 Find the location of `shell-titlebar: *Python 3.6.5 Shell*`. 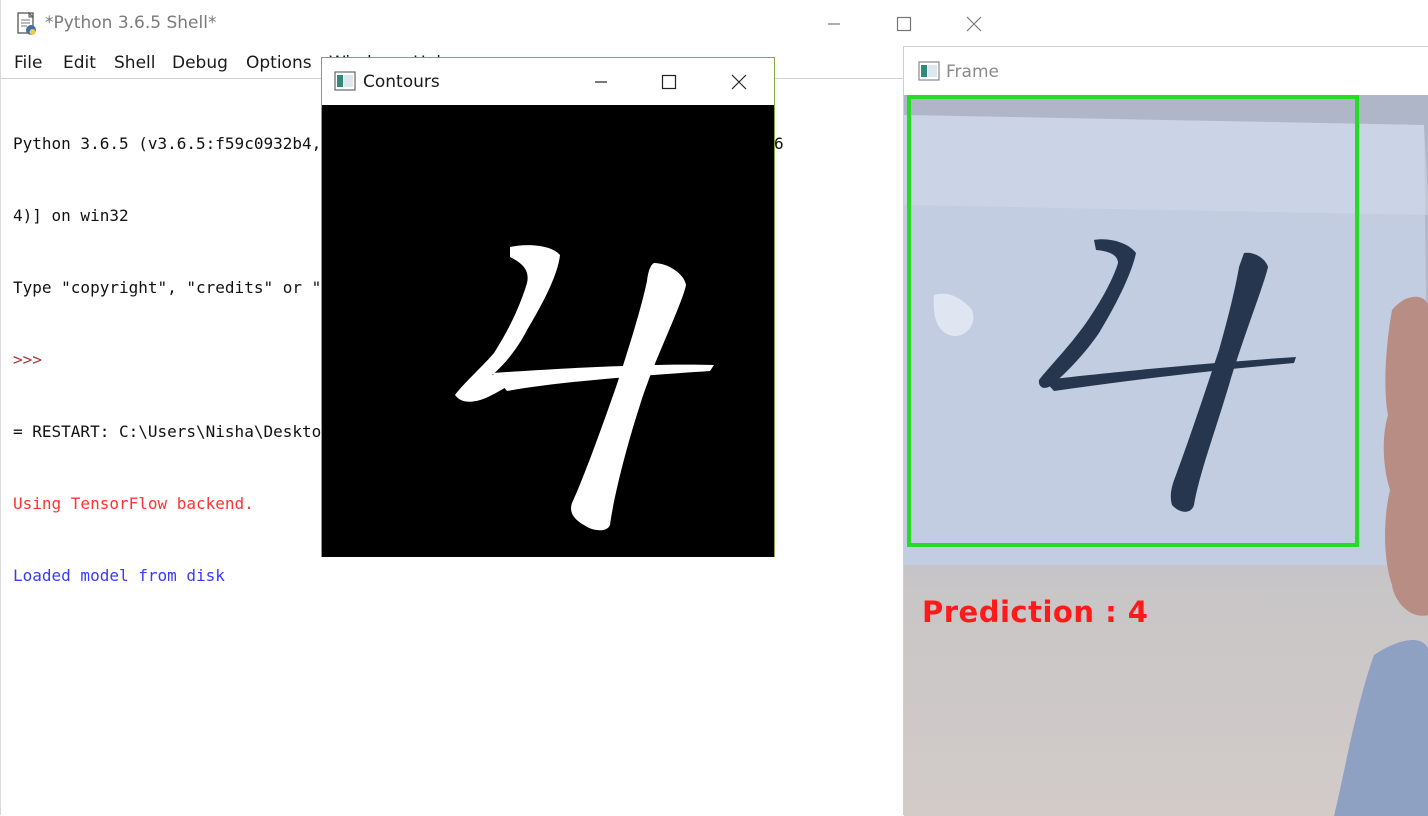

shell-titlebar: *Python 3.6.5 Shell* is located at coordinates (505, 24).